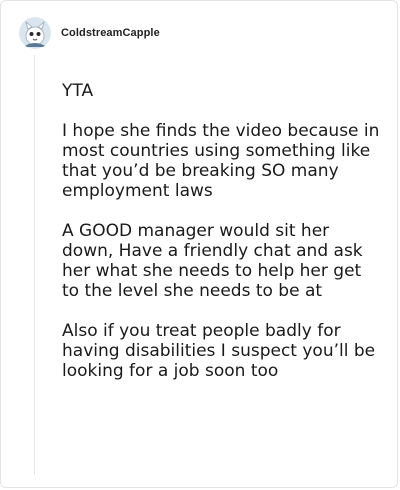  I want to click on comment-header: ColdstreamCapple, so click(89, 33).